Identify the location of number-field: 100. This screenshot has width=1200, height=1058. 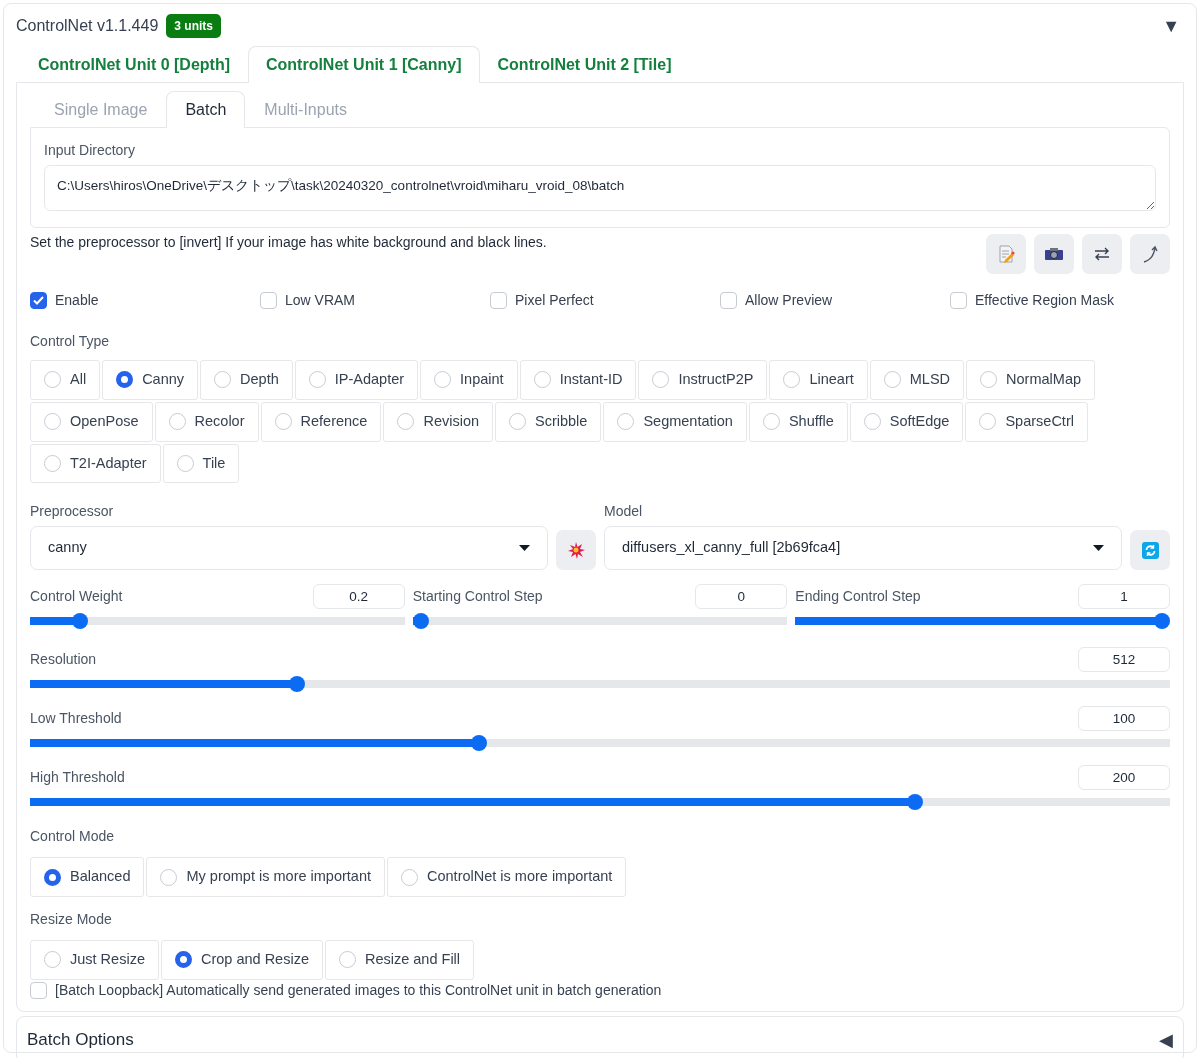
(1124, 719).